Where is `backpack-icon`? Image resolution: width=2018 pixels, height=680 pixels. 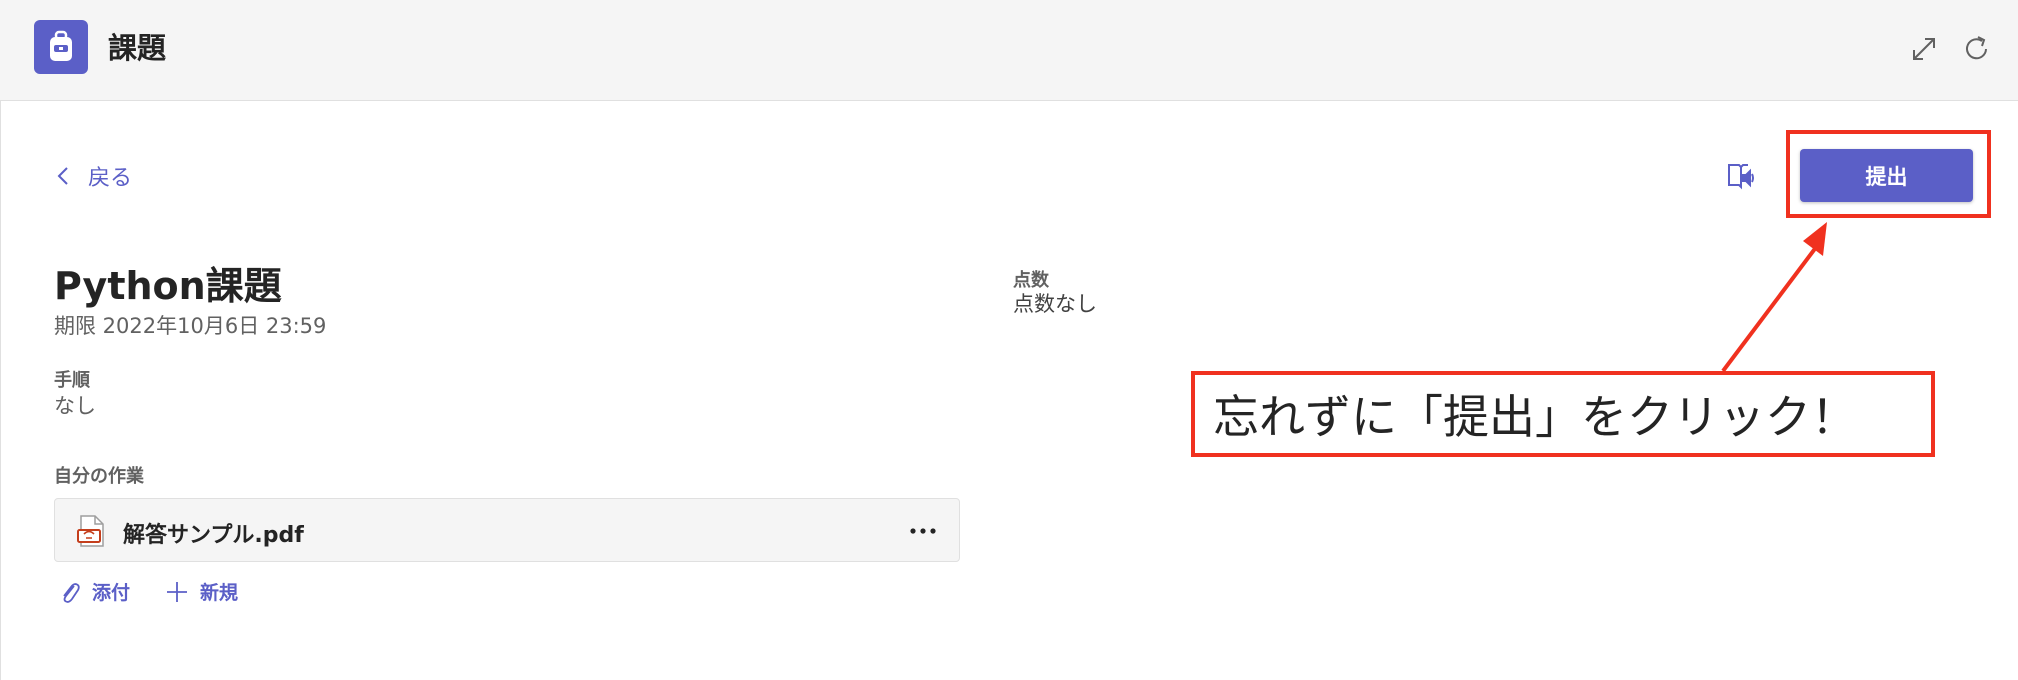
backpack-icon is located at coordinates (61, 47).